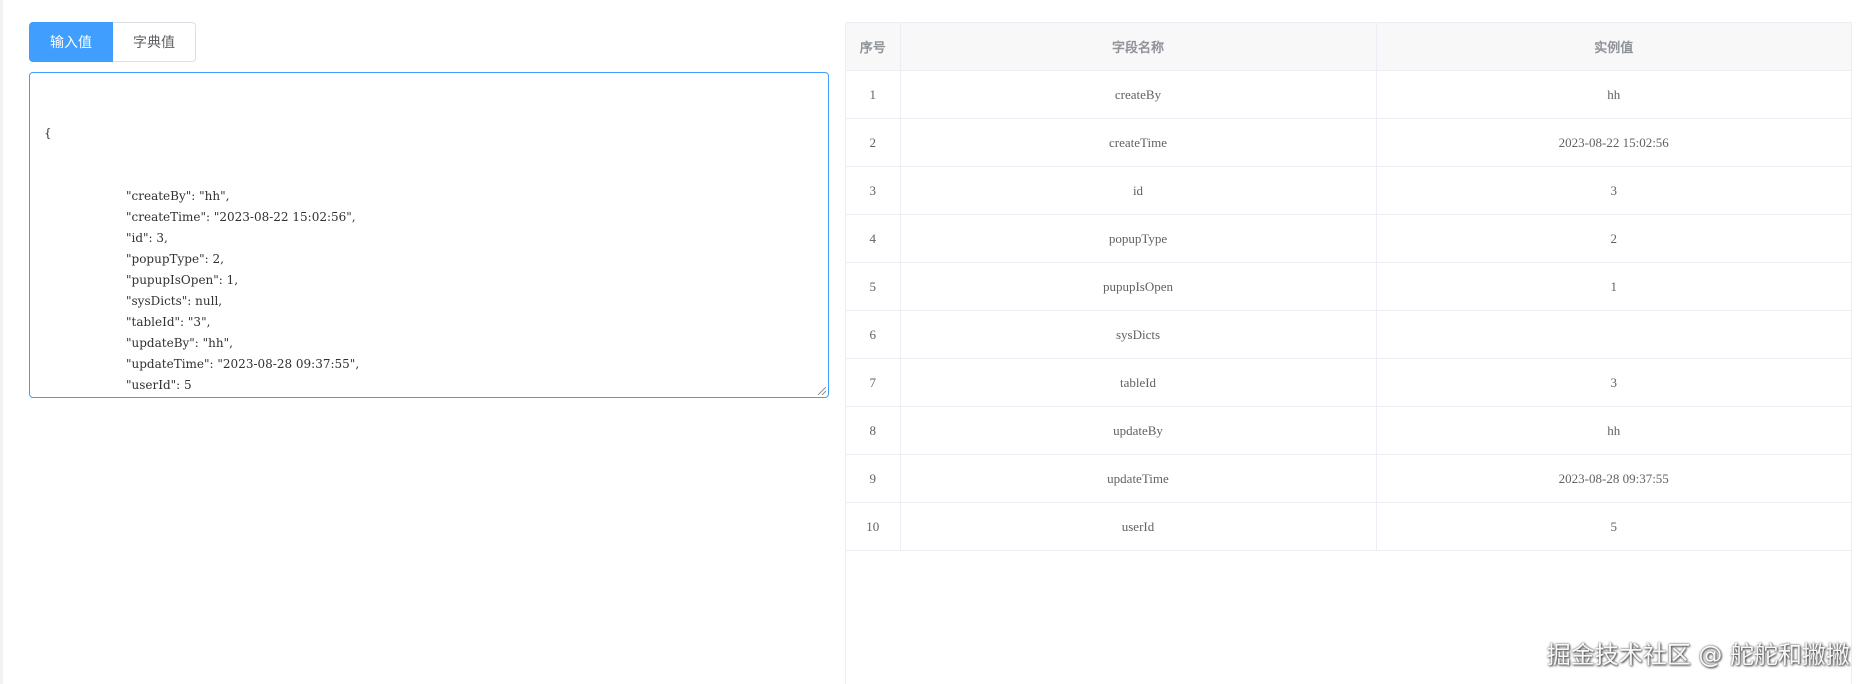  What do you see at coordinates (873, 142) in the screenshot?
I see `cell-index: 2` at bounding box center [873, 142].